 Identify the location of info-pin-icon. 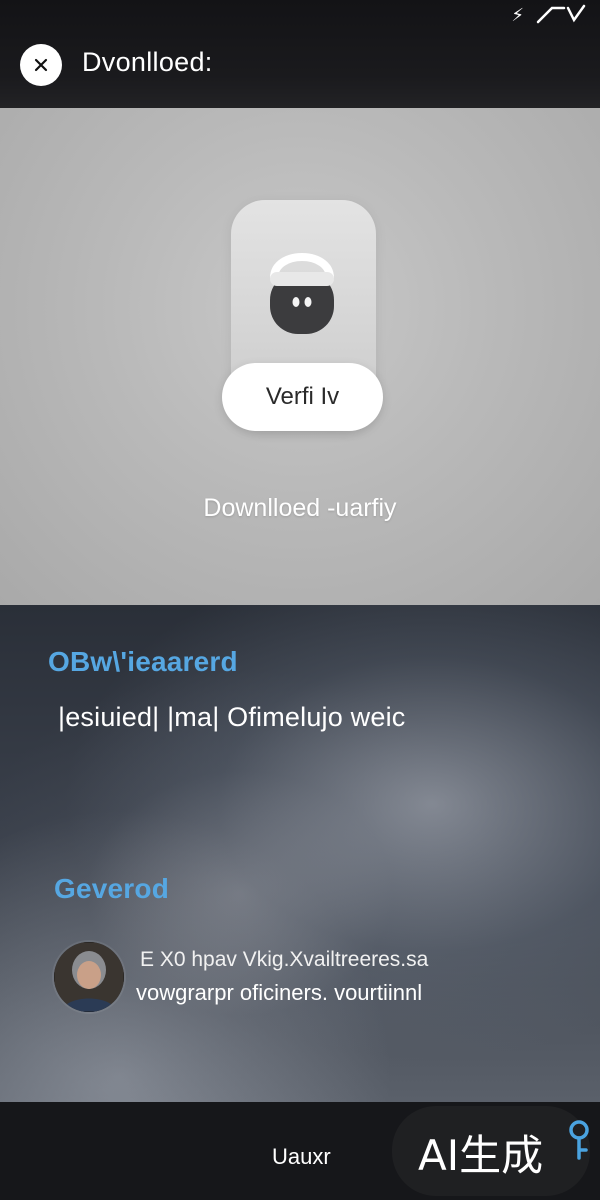
(579, 1140).